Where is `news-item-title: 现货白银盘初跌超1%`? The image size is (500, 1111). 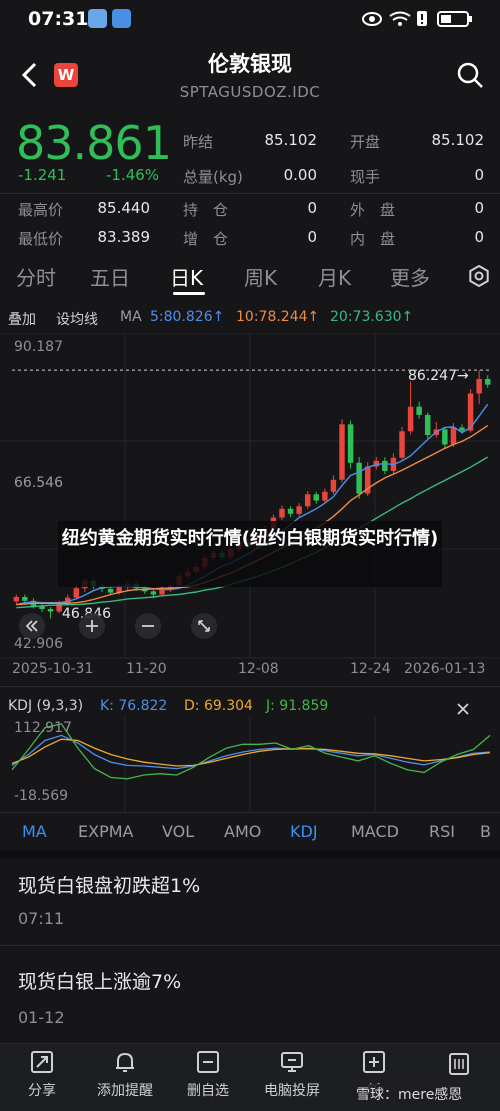 news-item-title: 现货白银盘初跌超1% is located at coordinates (109, 884).